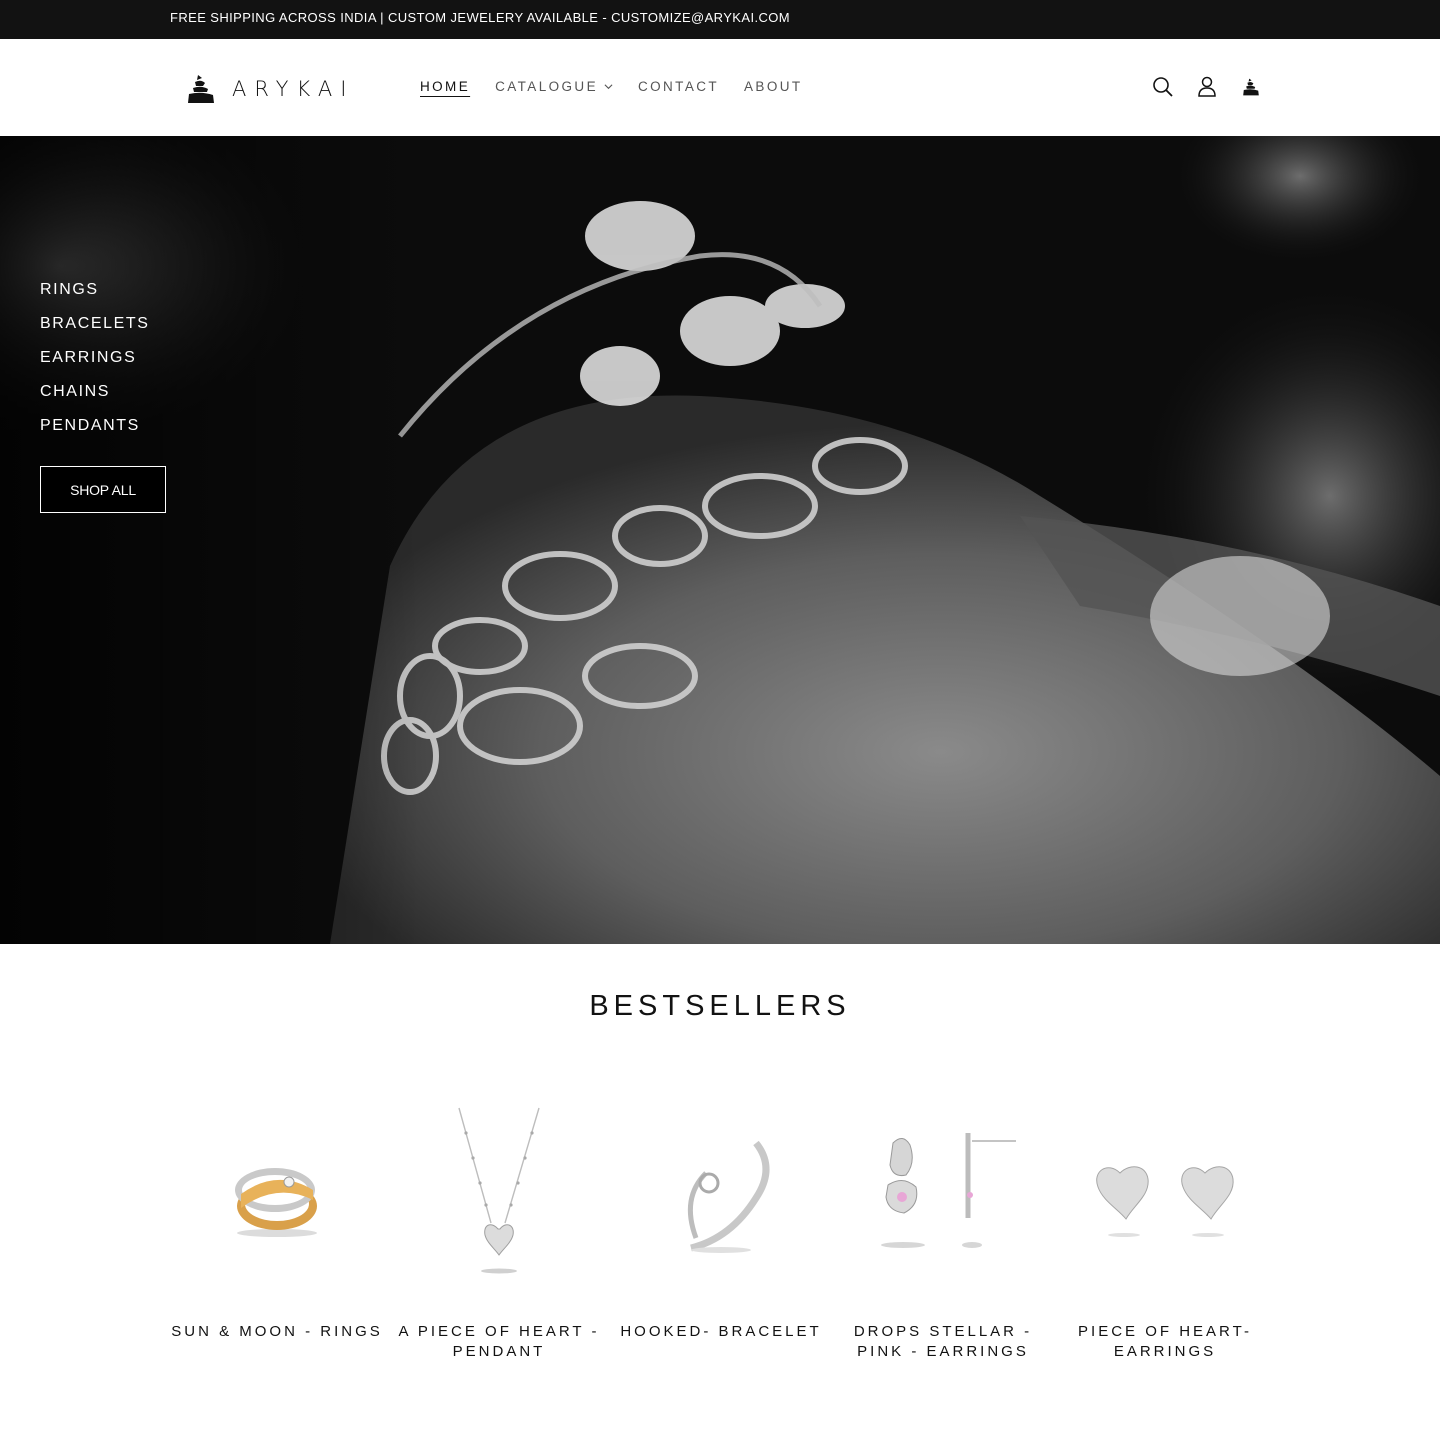 This screenshot has height=1440, width=1440. Describe the element at coordinates (1165, 1192) in the screenshot. I see `product-image-heart-earrings` at that location.